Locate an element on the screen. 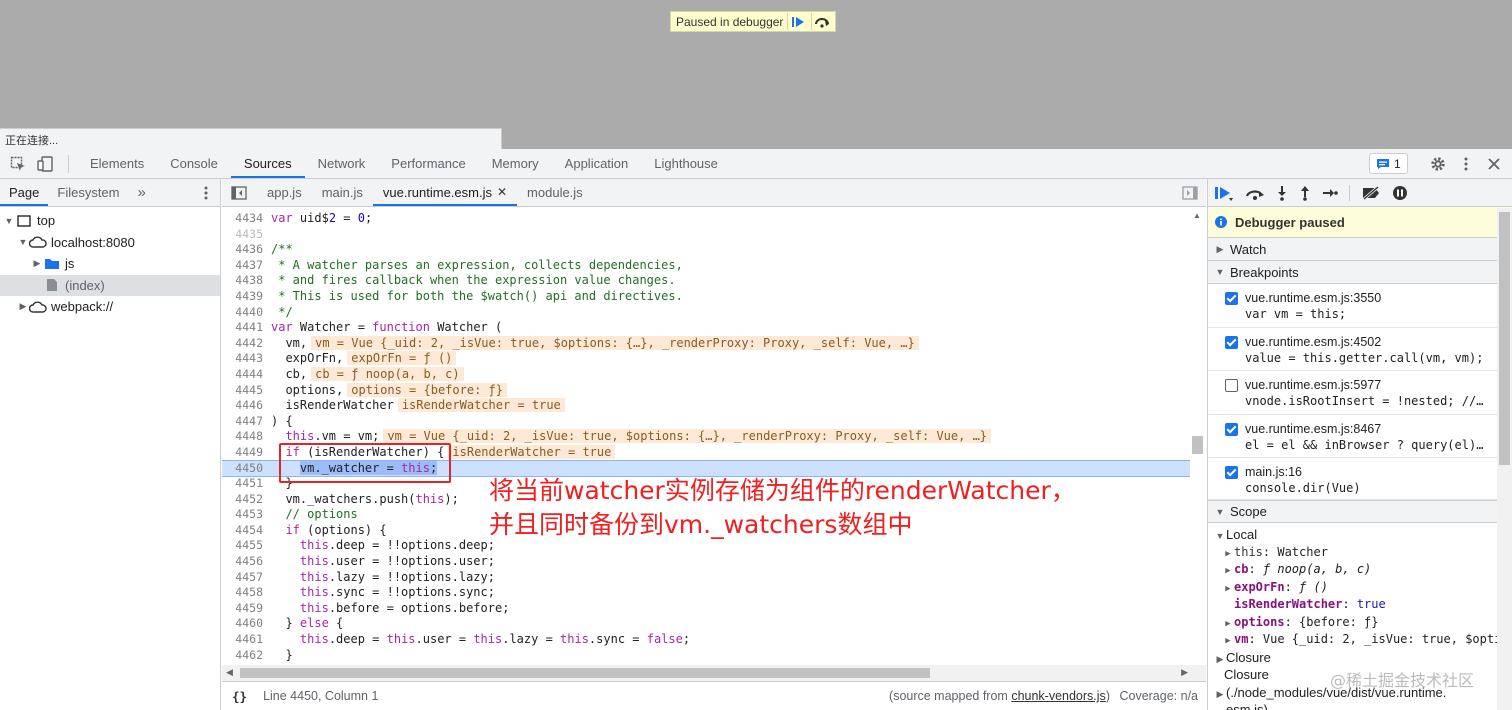 The image size is (1512, 710). sidebar-scroll-thumb is located at coordinates (1504, 338).